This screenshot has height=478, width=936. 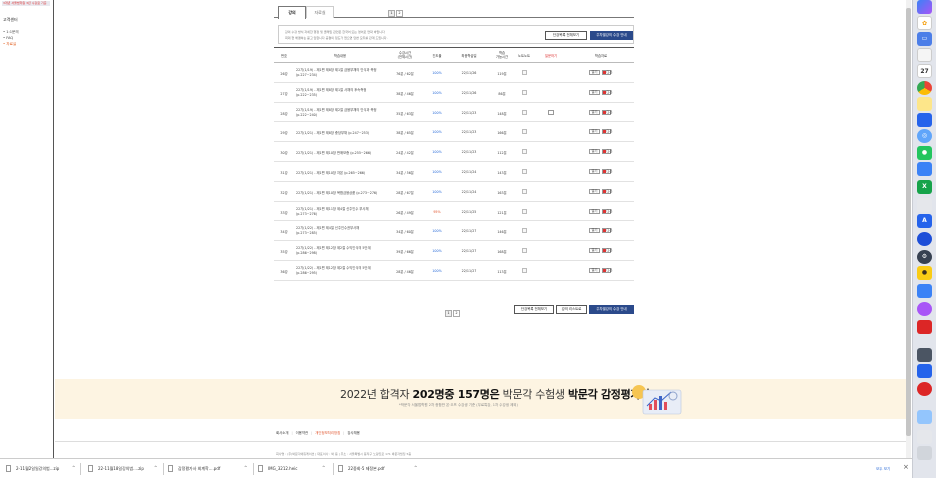 What do you see at coordinates (924, 153) in the screenshot?
I see `messages-icon: ●` at bounding box center [924, 153].